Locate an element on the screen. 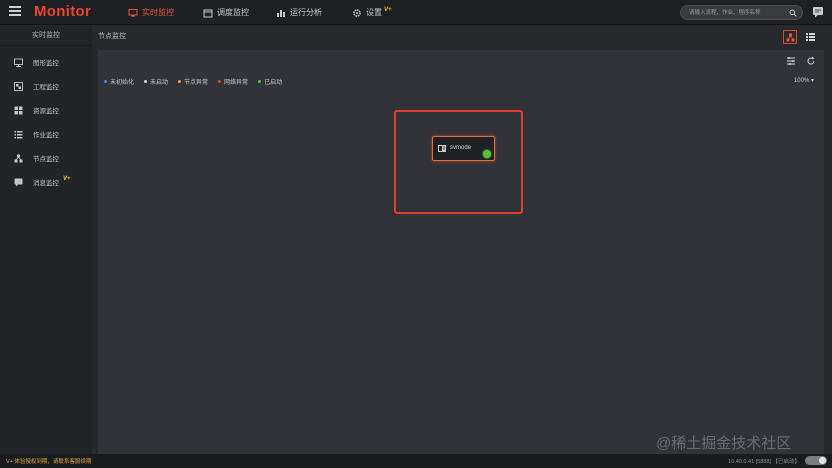 This screenshot has height=468, width=832. sidebar-item-label: 作业监控 is located at coordinates (46, 135).